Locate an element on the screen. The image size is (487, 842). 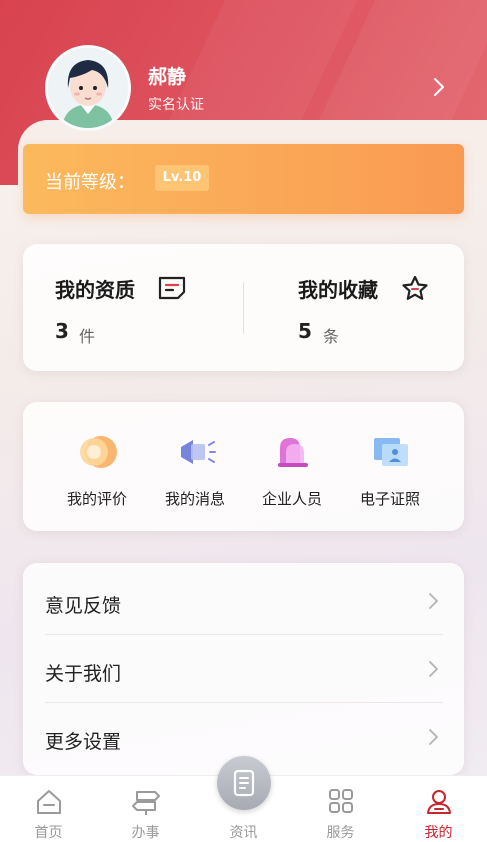
tab-label: 办事 is located at coordinates (145, 833).